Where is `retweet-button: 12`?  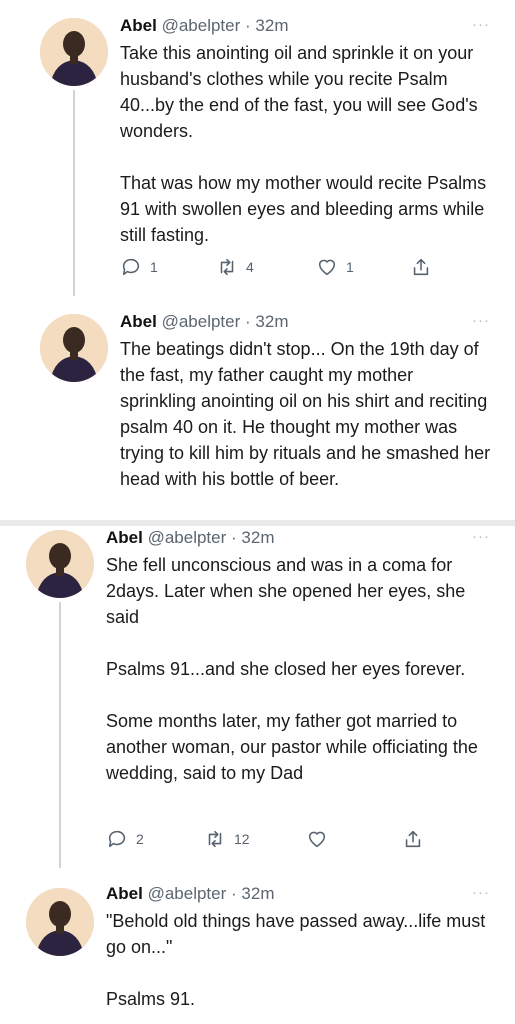
retweet-button: 12 is located at coordinates (227, 839).